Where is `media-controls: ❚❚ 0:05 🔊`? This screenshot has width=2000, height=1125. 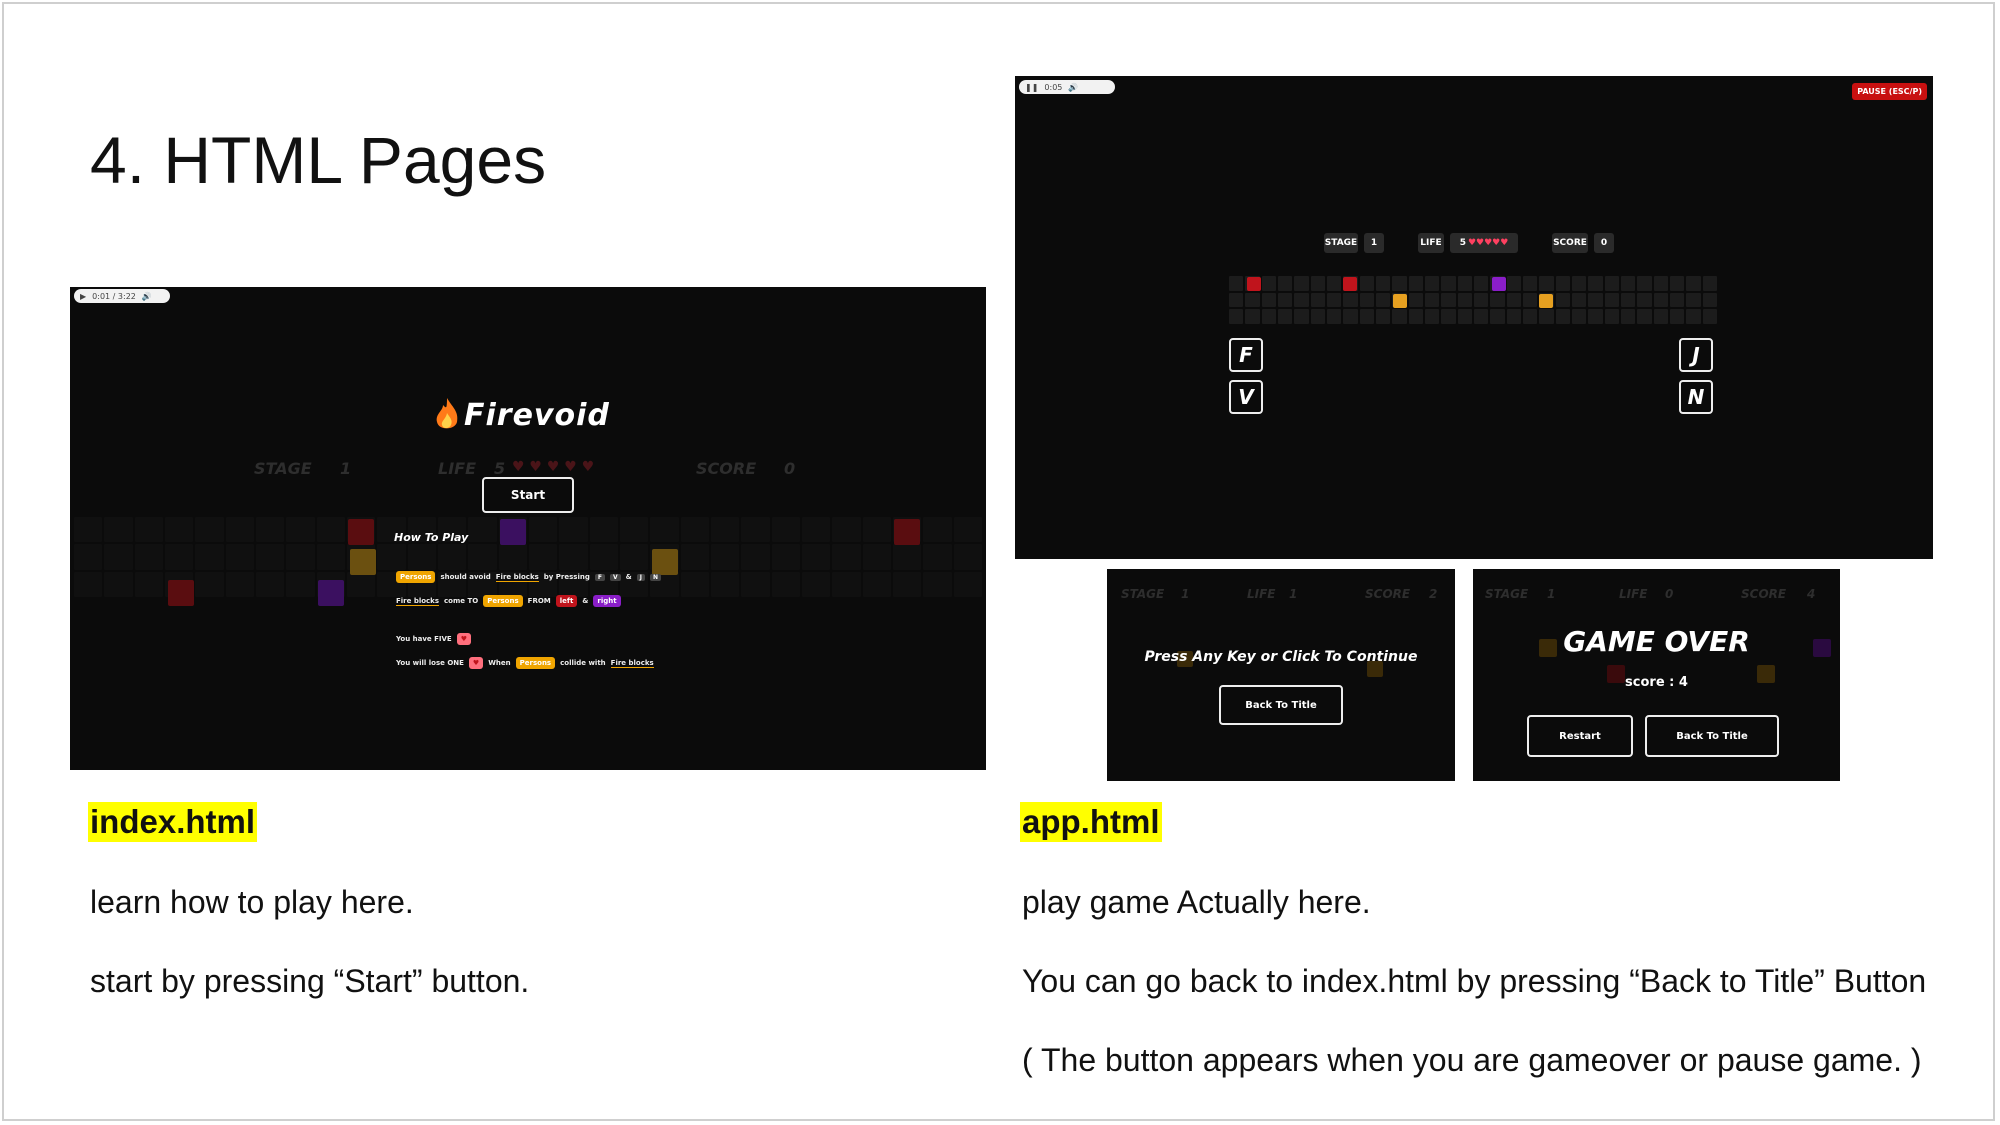
media-controls: ❚❚ 0:05 🔊 is located at coordinates (1067, 87).